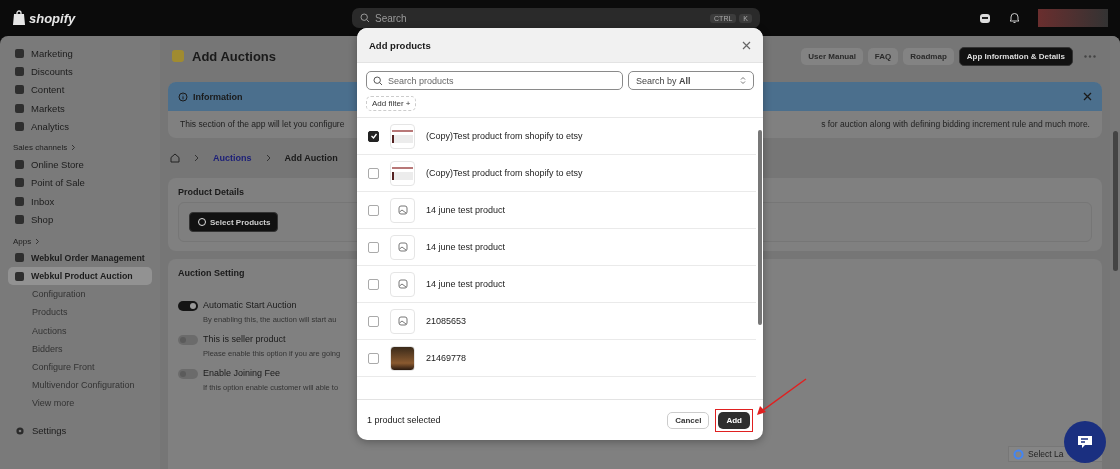 The image size is (1120, 469). Describe the element at coordinates (311, 158) in the screenshot. I see `breadcrumb-current: Add Auction` at that location.